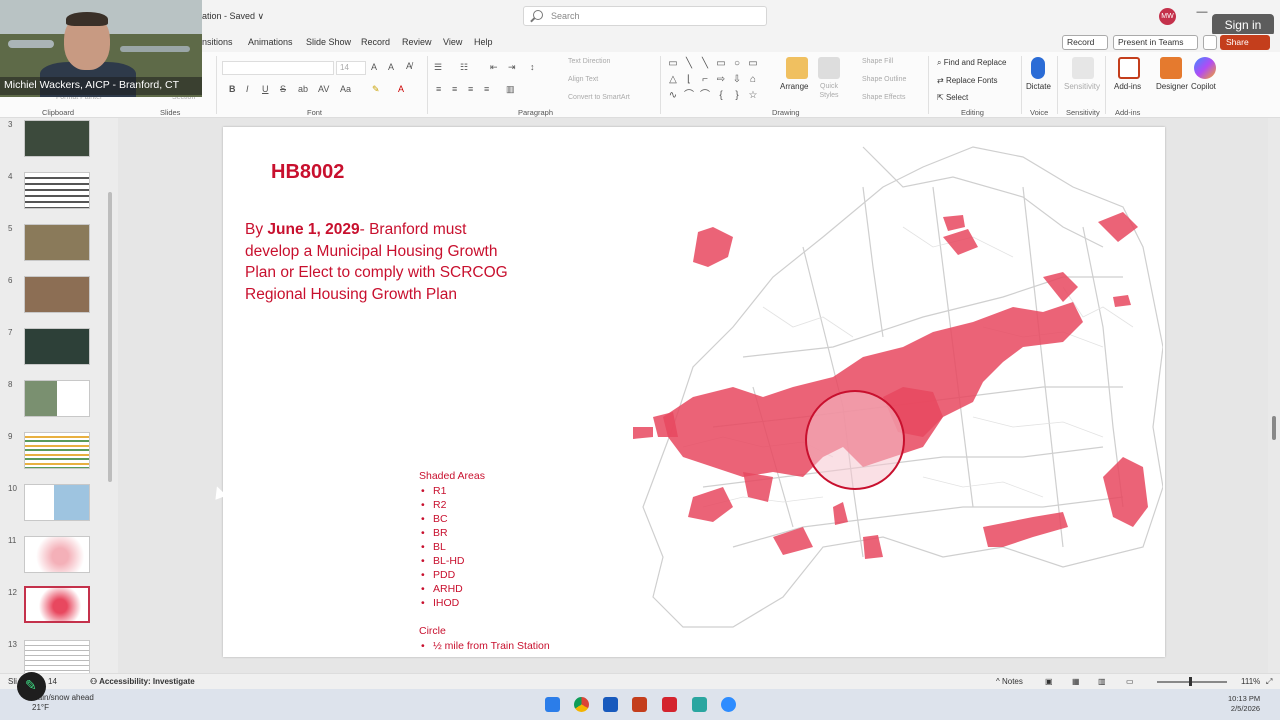  I want to click on underline-icon: U, so click(265, 89).